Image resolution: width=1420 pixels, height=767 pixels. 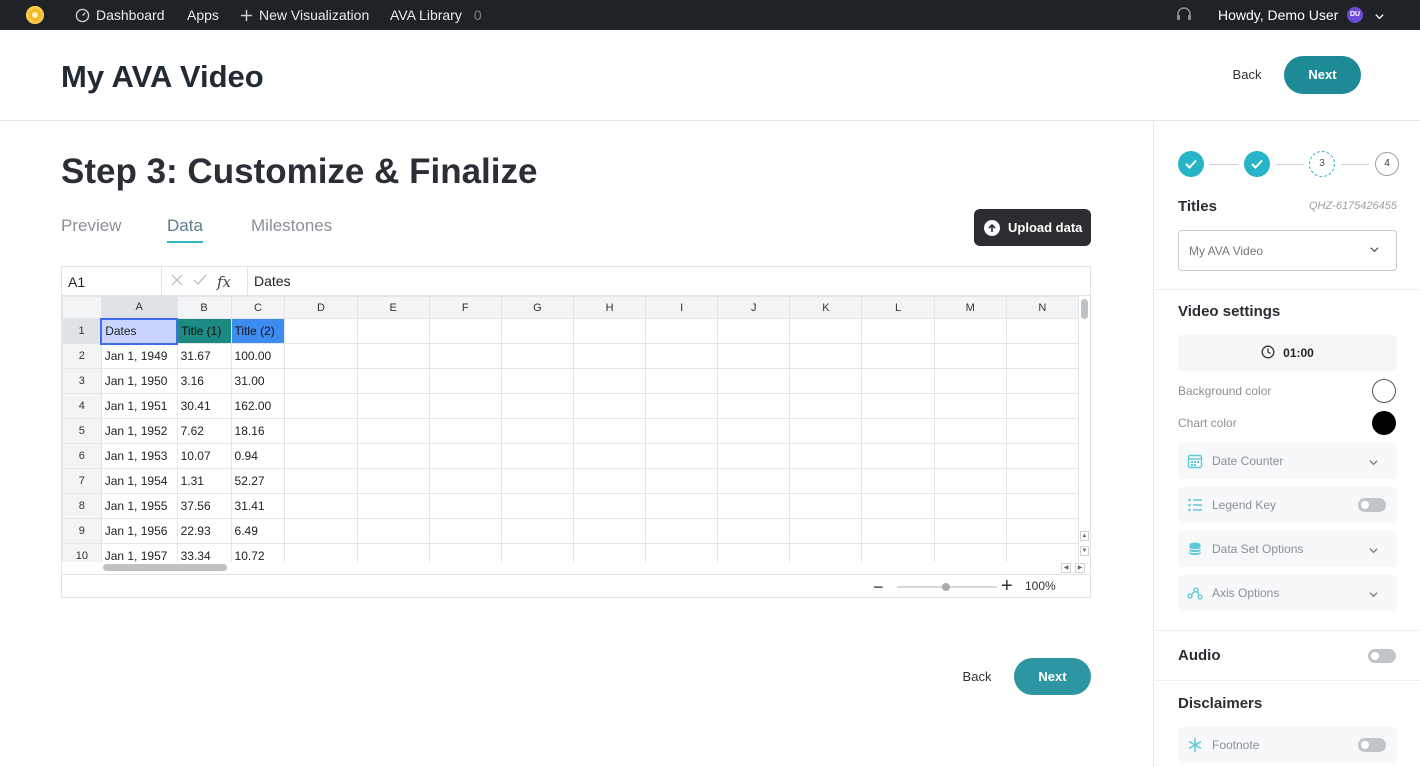 I want to click on grid-cell: Dates, so click(x=139, y=331).